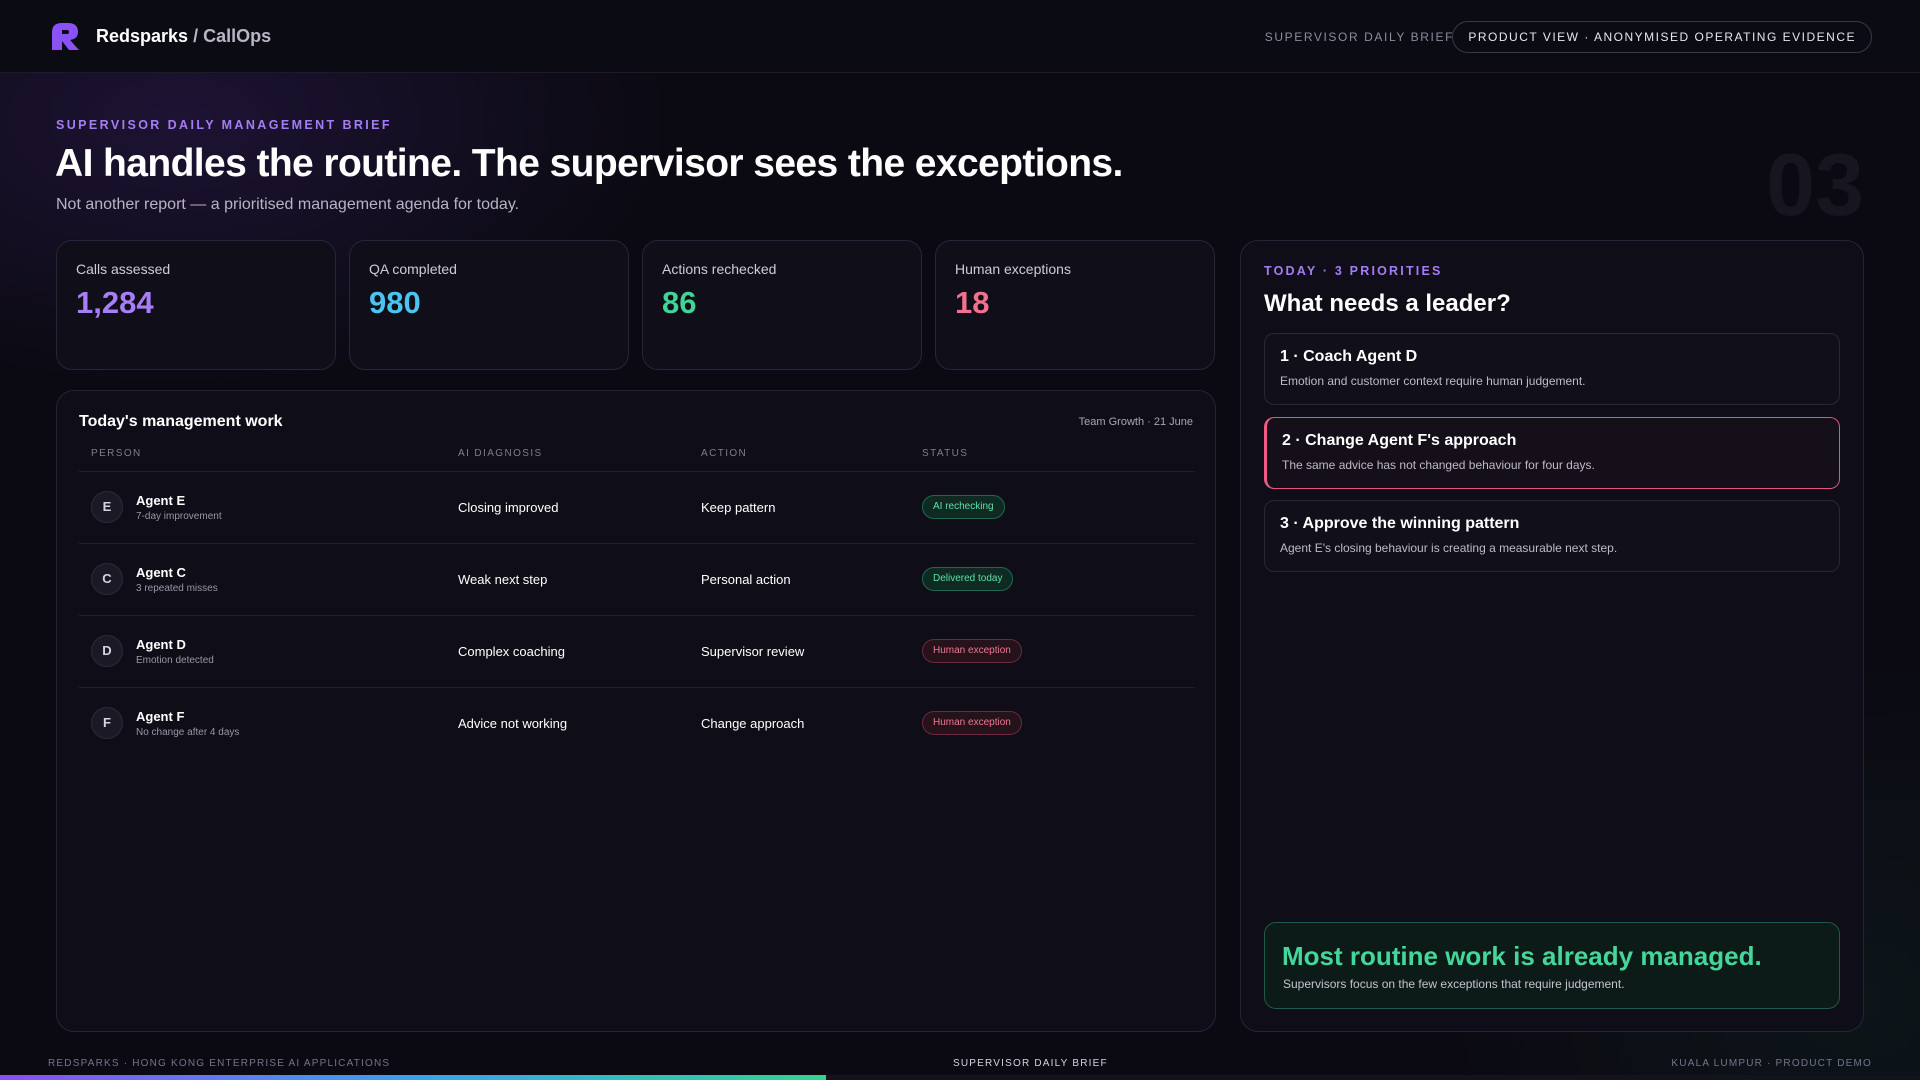  What do you see at coordinates (782, 305) in the screenshot?
I see `kpi-card-actions-rechecked: Actions rechecked 86` at bounding box center [782, 305].